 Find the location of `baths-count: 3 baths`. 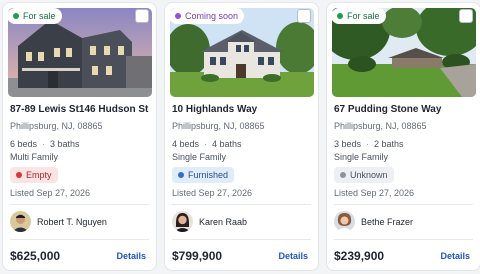

baths-count: 3 baths is located at coordinates (65, 144).